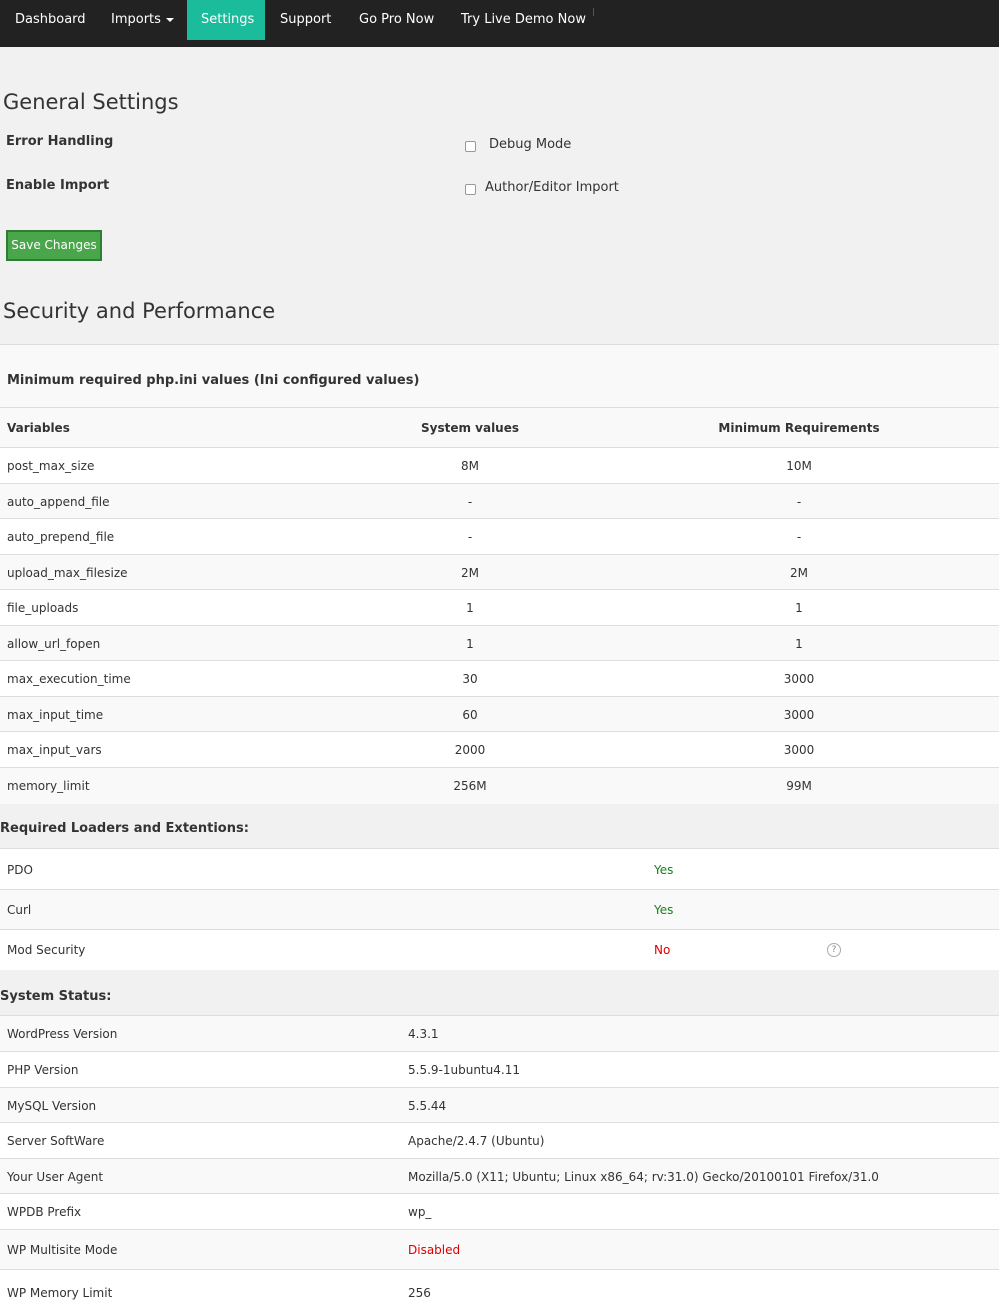 The width and height of the screenshot is (999, 1315). I want to click on nav-live-demo: Try Live Demo Now, so click(523, 20).